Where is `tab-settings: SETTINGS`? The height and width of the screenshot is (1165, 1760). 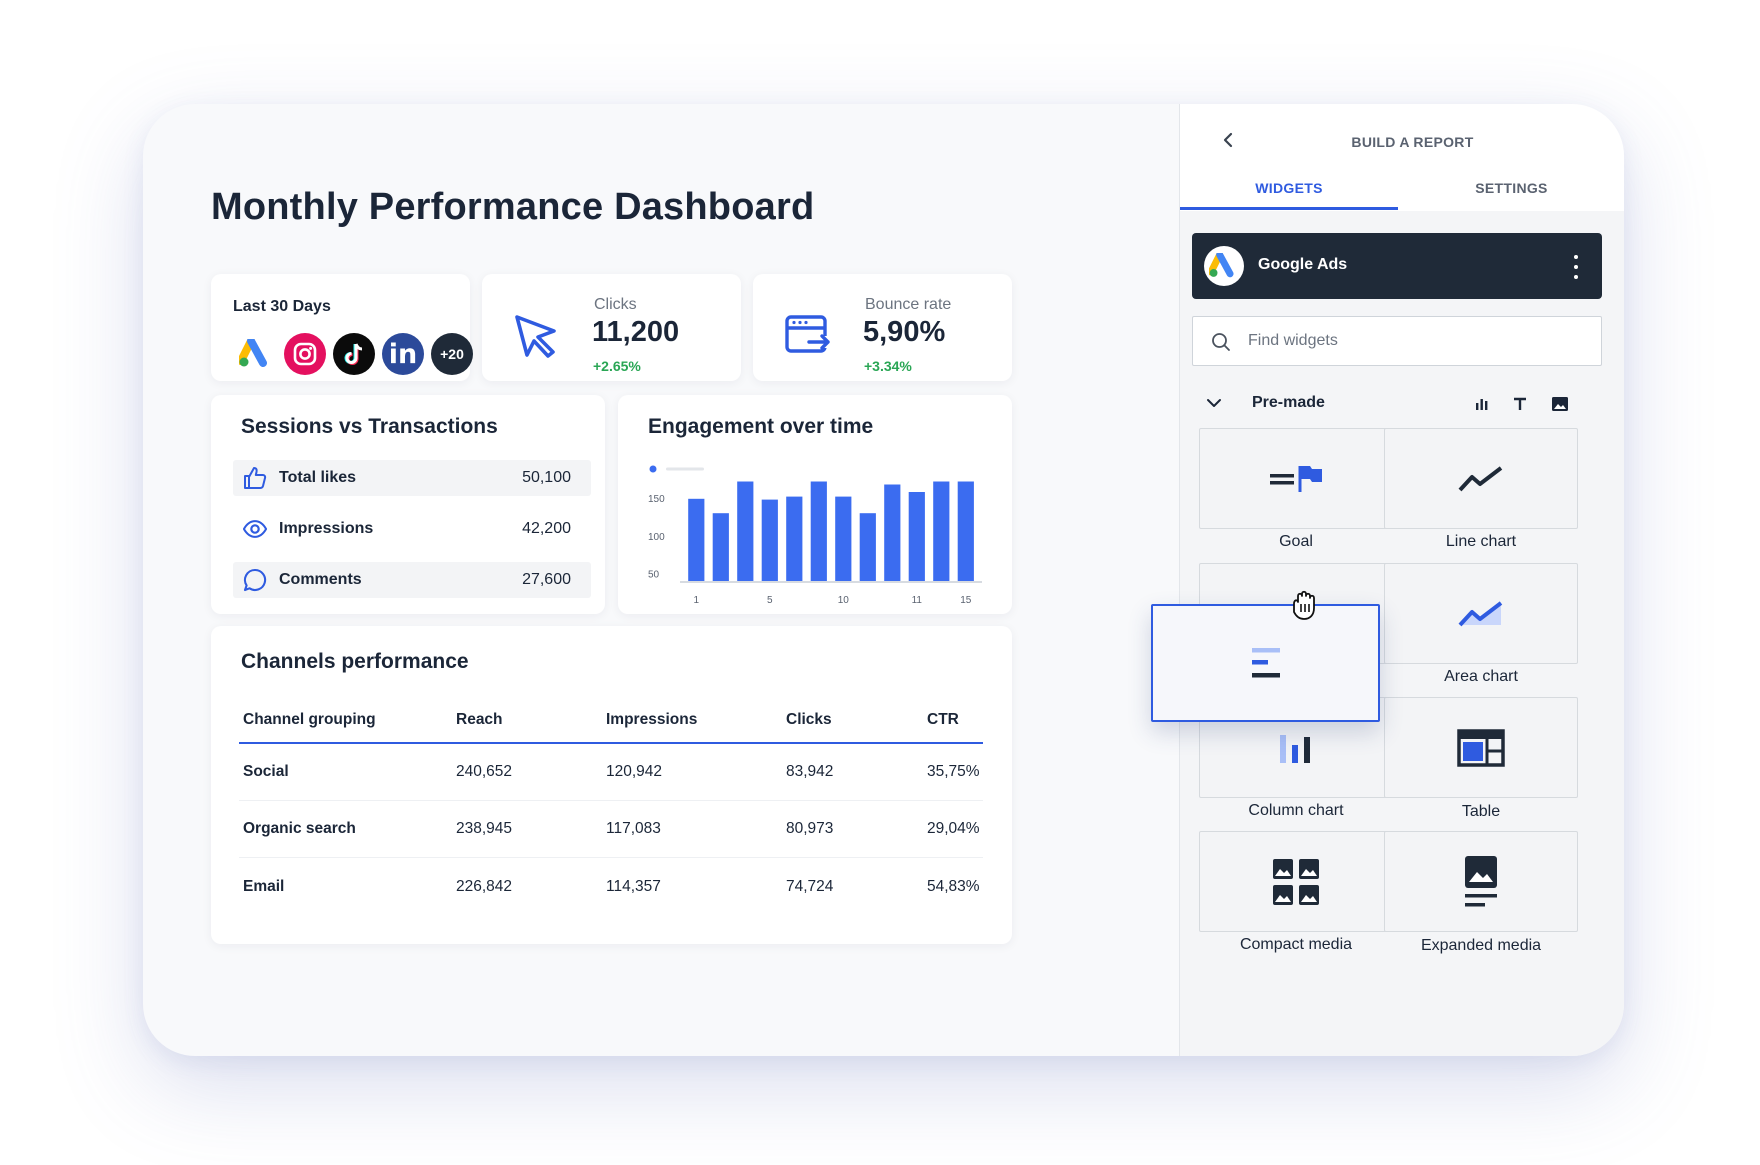
tab-settings: SETTINGS is located at coordinates (1511, 188).